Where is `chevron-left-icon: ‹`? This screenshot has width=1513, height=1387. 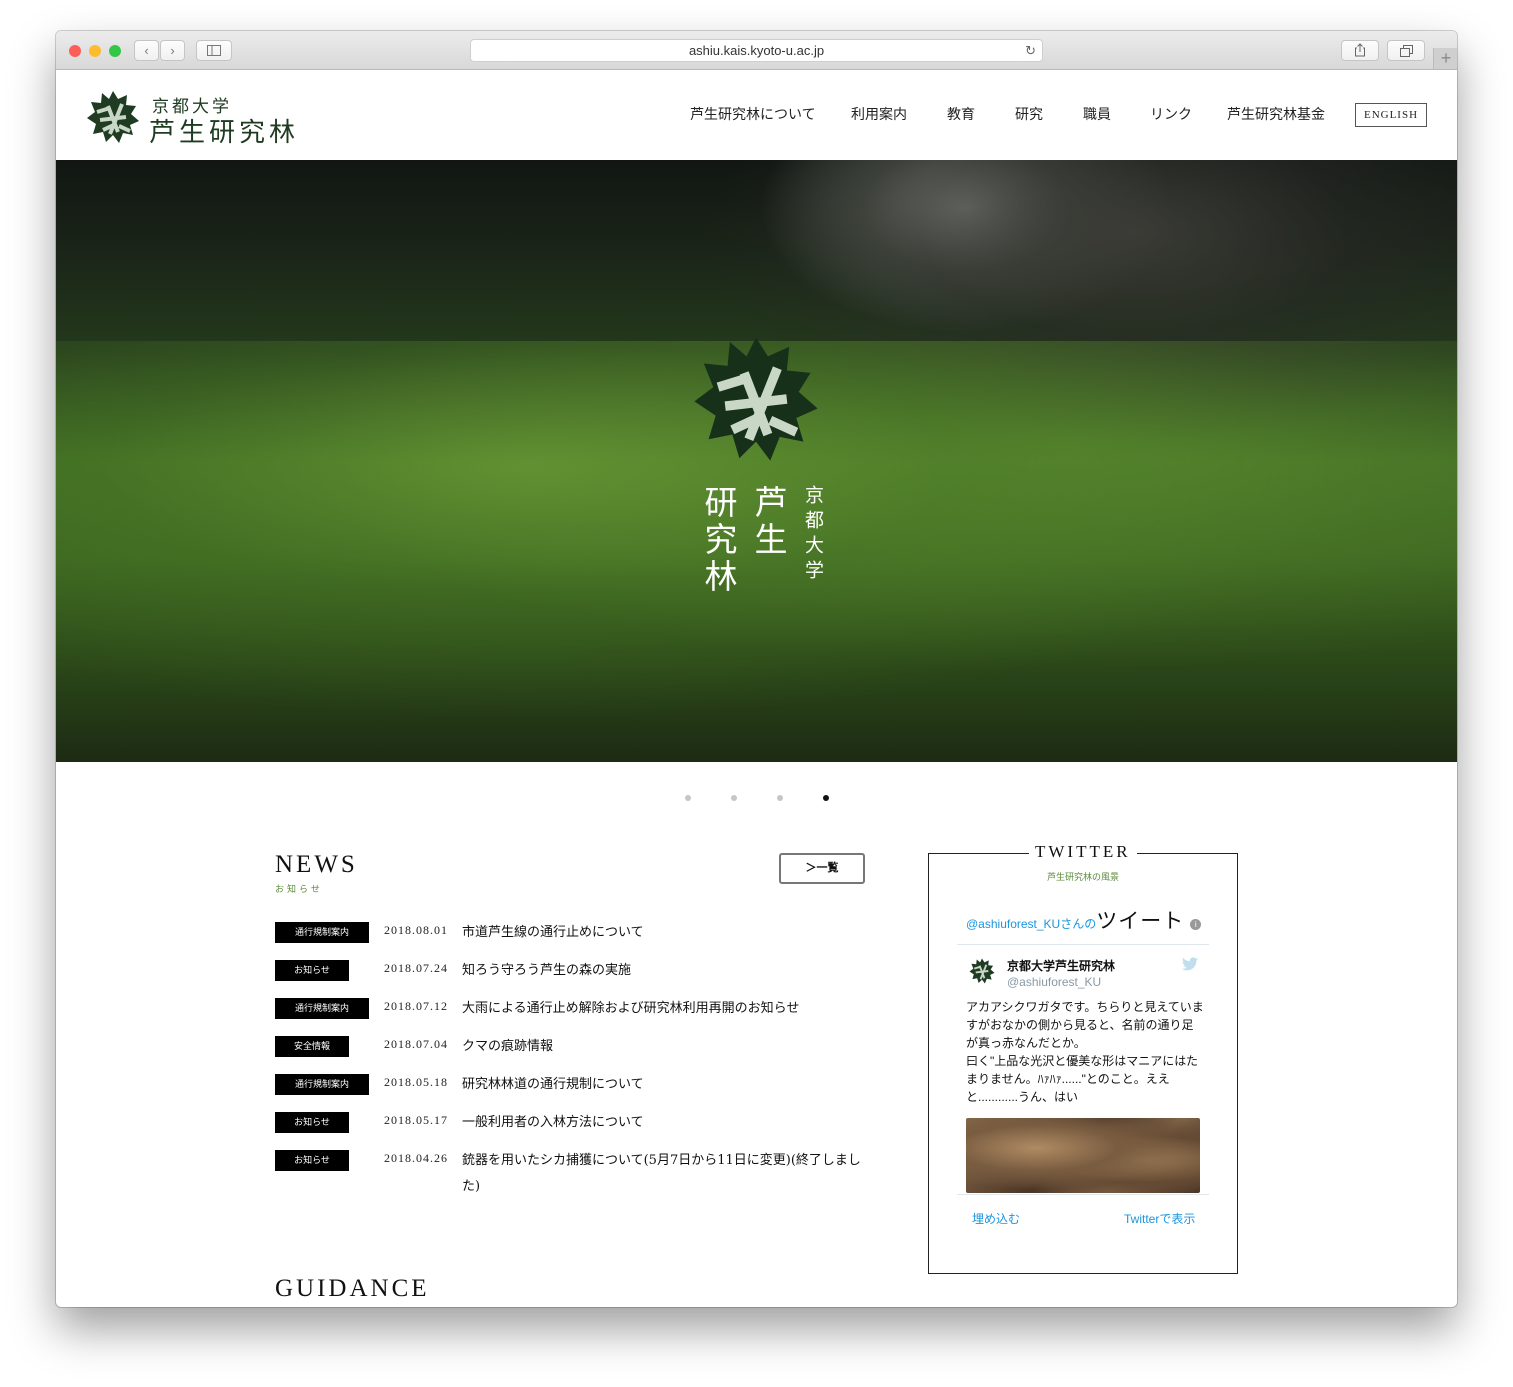 chevron-left-icon: ‹ is located at coordinates (146, 50).